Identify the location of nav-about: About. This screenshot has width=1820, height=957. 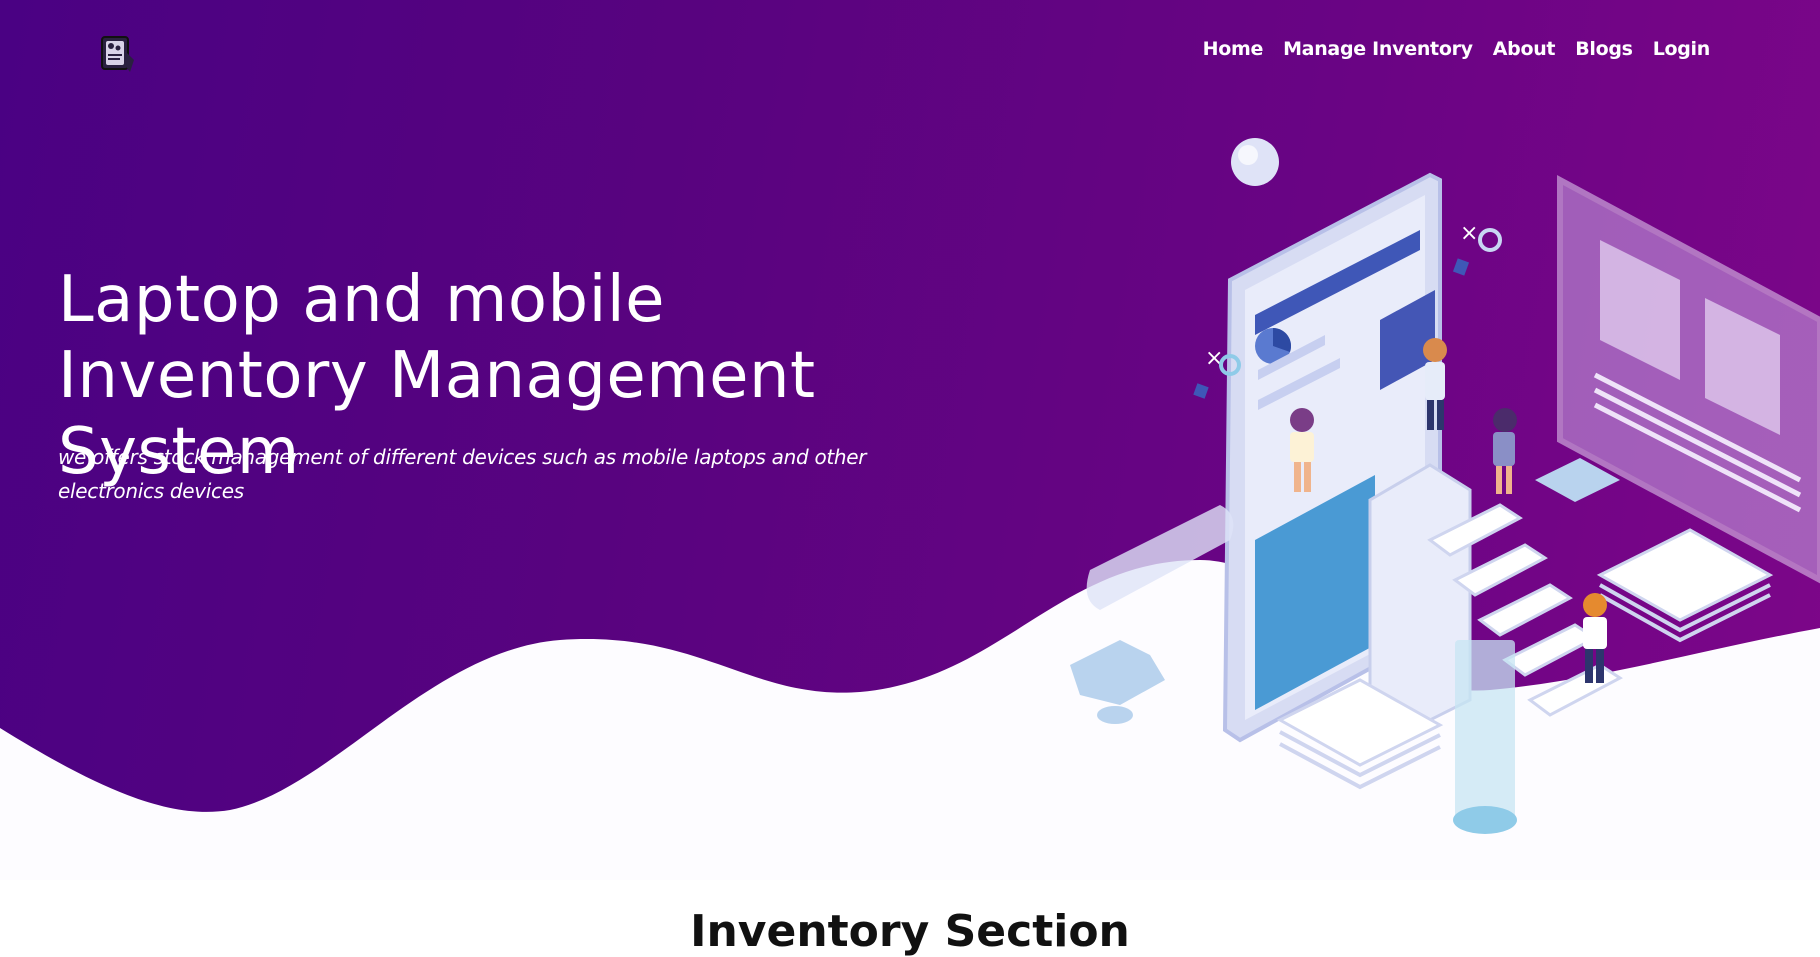
(1524, 49).